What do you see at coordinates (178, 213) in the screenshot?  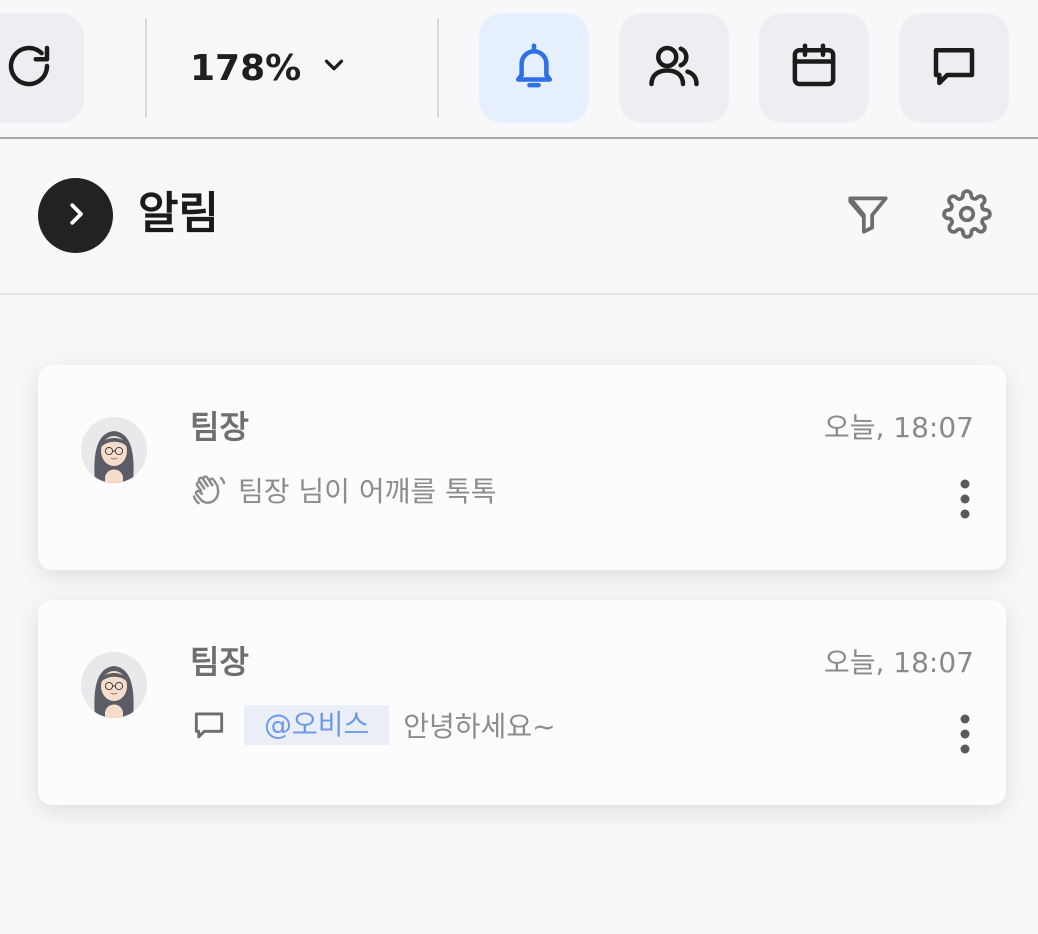 I see `page-title: 알림` at bounding box center [178, 213].